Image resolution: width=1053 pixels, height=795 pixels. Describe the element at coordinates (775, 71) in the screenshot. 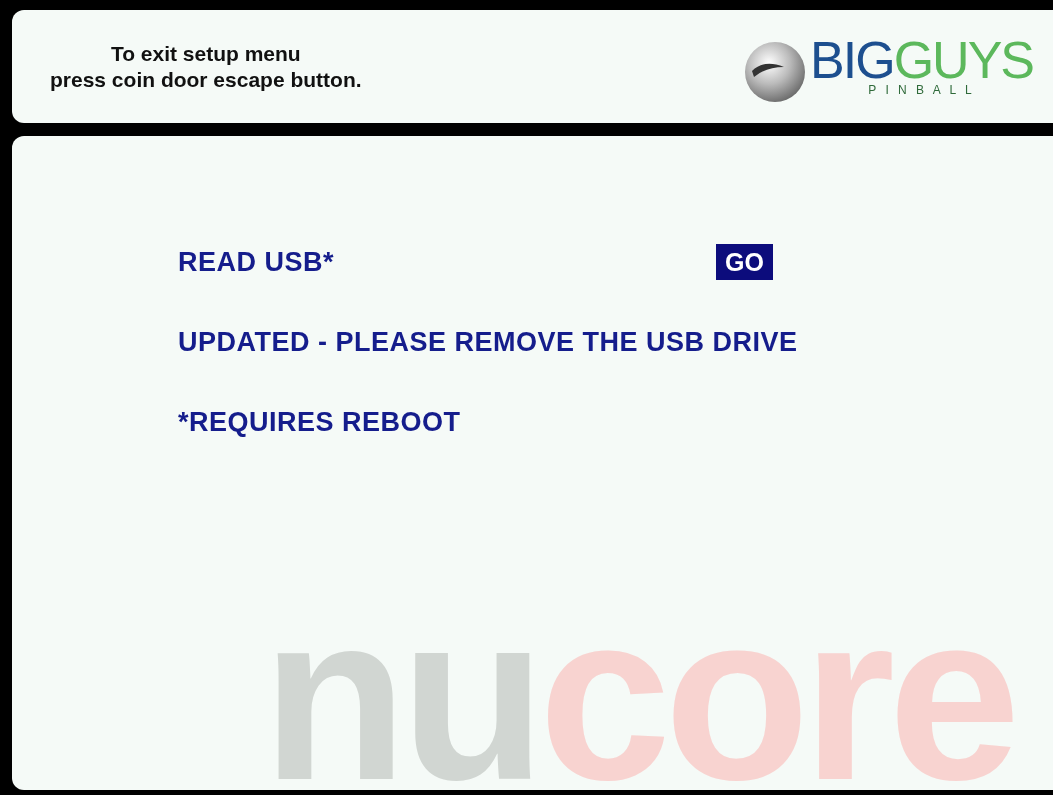

I see `ball-icon` at that location.